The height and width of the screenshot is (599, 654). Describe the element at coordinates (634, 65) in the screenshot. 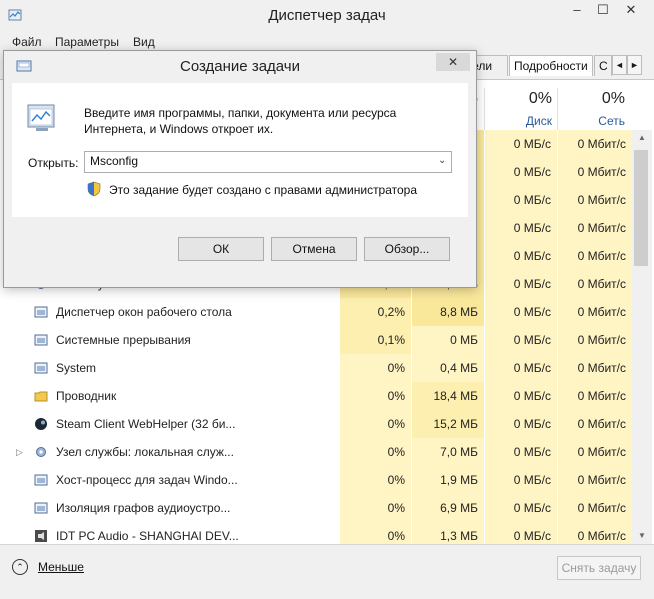

I see `tab-scroll-right-button: ►` at that location.